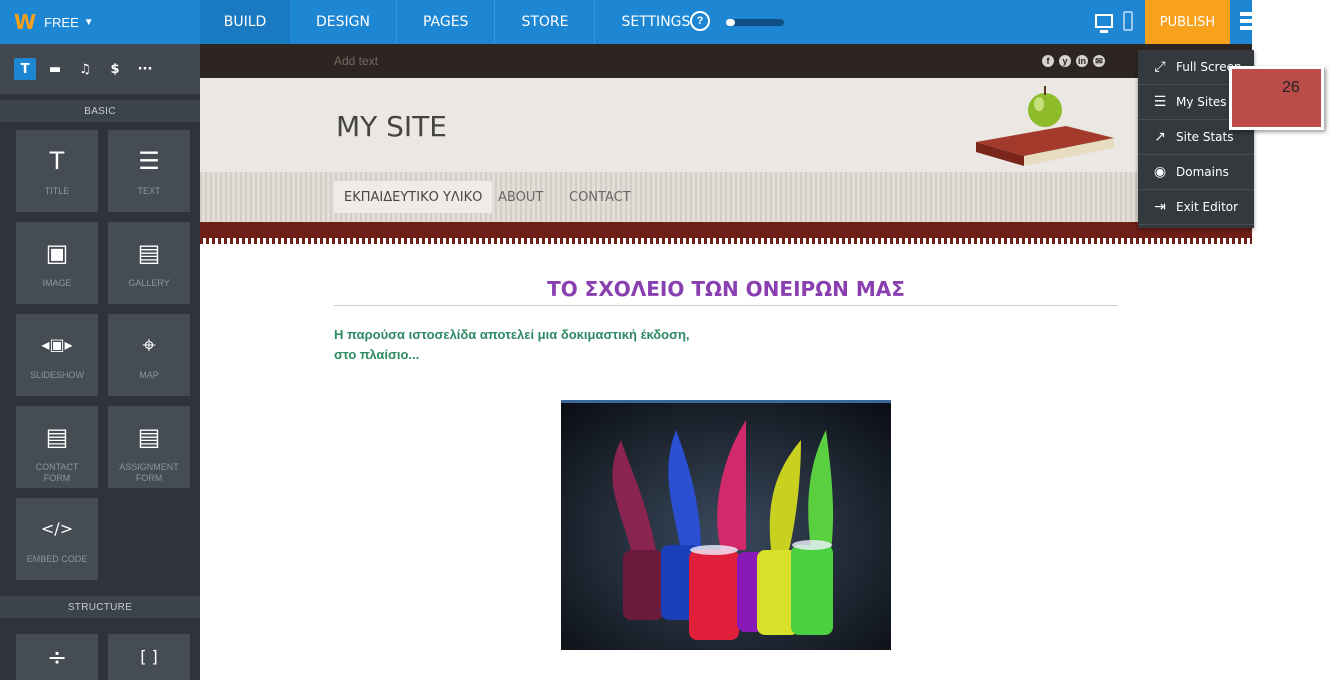 This screenshot has width=1330, height=680. Describe the element at coordinates (413, 197) in the screenshot. I see `site-nav-item-educational-material: ΕΚΠΑΙΔΕΥΤΙΚΟ ΥΛΙΚΟ` at that location.